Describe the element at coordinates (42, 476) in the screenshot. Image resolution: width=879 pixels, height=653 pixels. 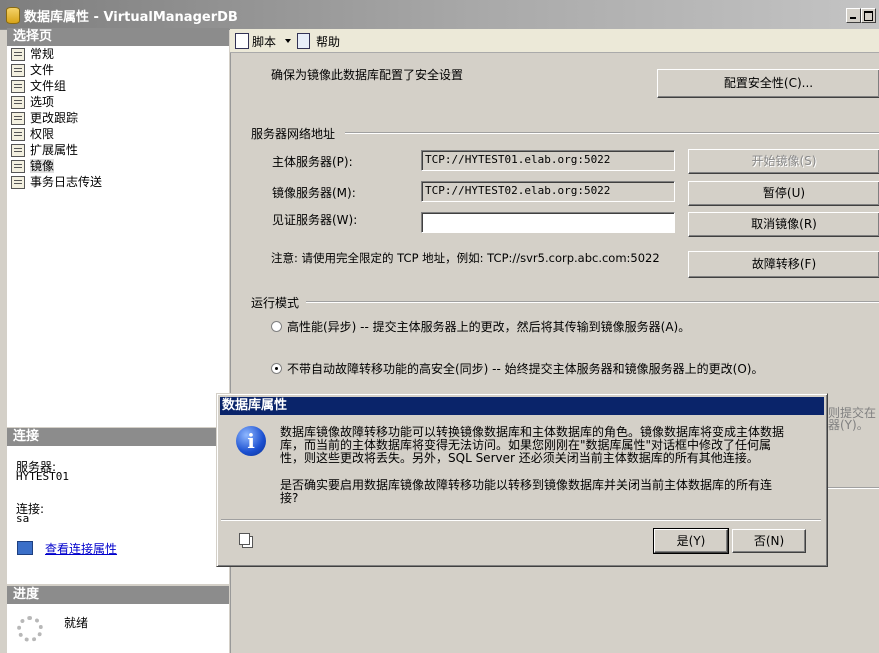
I see `server-value: HYTEST01` at that location.